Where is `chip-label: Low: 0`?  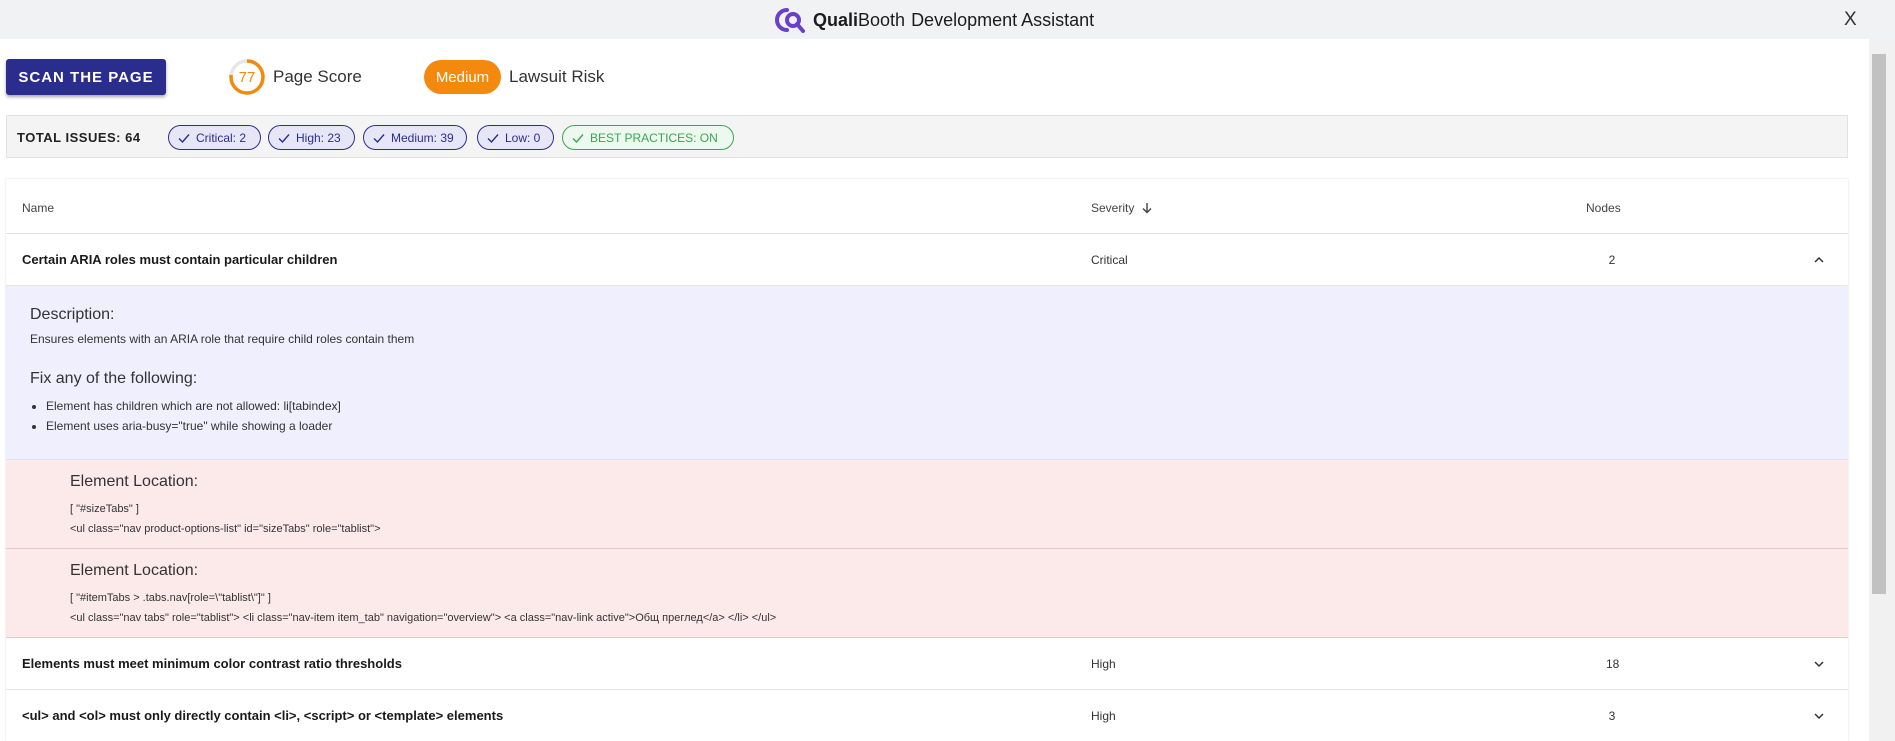 chip-label: Low: 0 is located at coordinates (523, 137).